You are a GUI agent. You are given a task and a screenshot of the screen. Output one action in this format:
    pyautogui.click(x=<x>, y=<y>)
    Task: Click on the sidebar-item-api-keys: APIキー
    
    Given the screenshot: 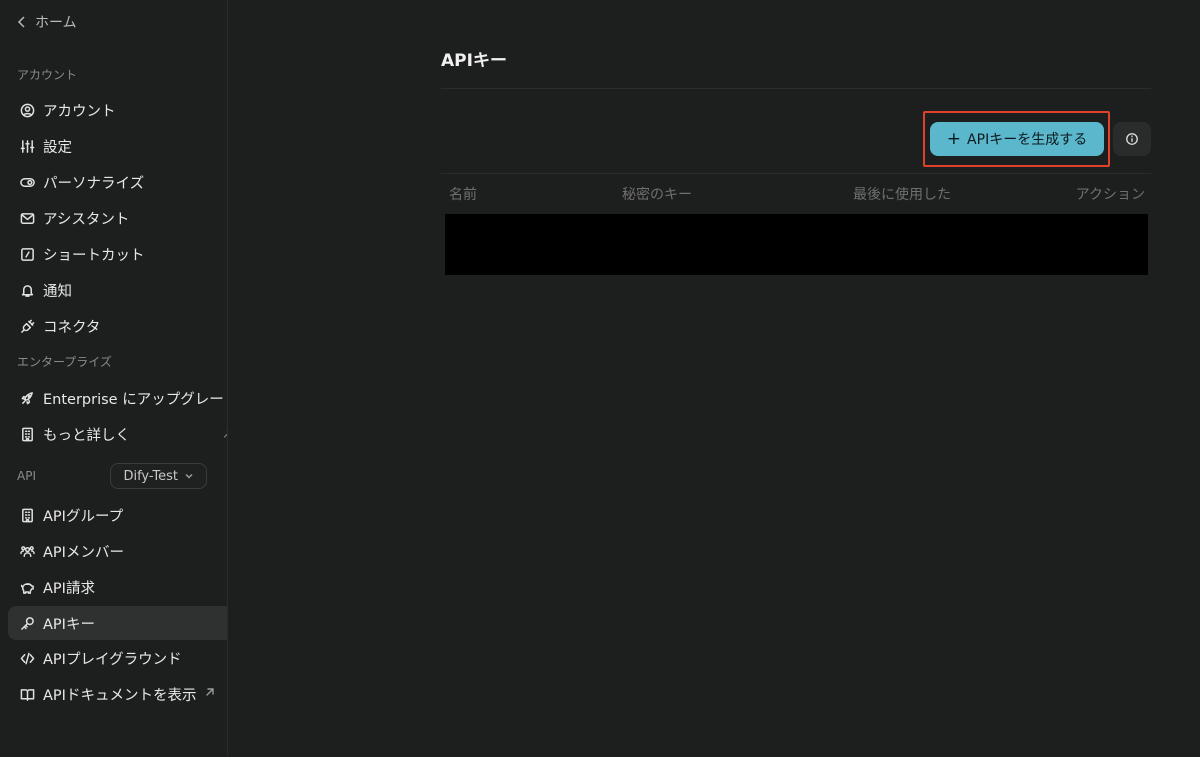 What is the action you would take?
    pyautogui.click(x=117, y=623)
    